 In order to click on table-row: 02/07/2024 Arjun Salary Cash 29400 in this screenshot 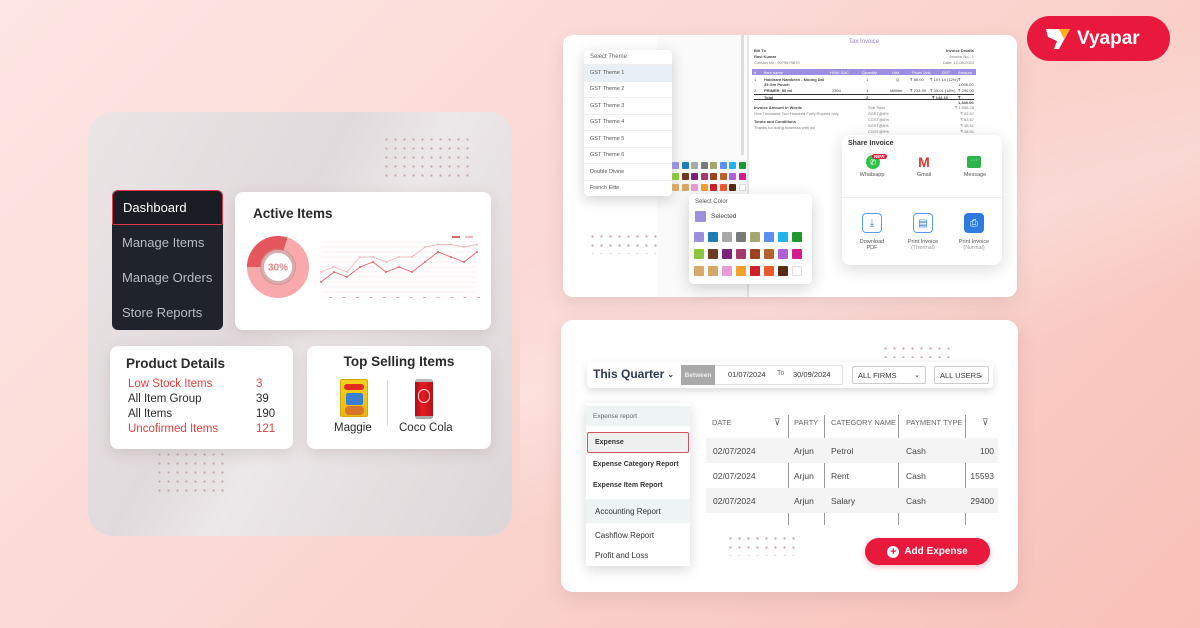, I will do `click(852, 500)`.